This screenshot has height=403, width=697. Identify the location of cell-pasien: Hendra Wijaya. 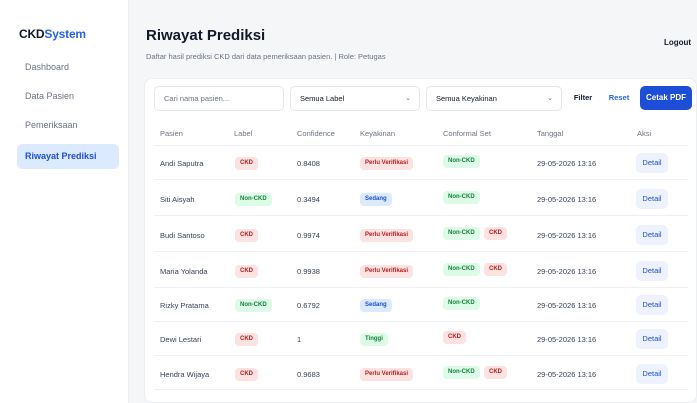
(185, 374).